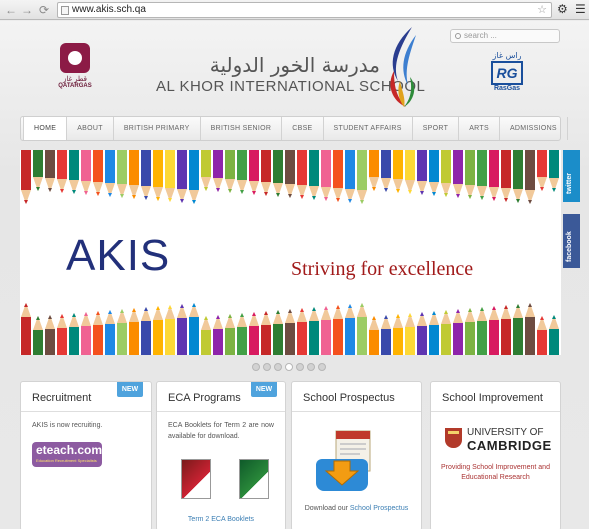 The height and width of the screenshot is (529, 589). I want to click on cambridge-line-2: CAMBRIDGE, so click(509, 445).